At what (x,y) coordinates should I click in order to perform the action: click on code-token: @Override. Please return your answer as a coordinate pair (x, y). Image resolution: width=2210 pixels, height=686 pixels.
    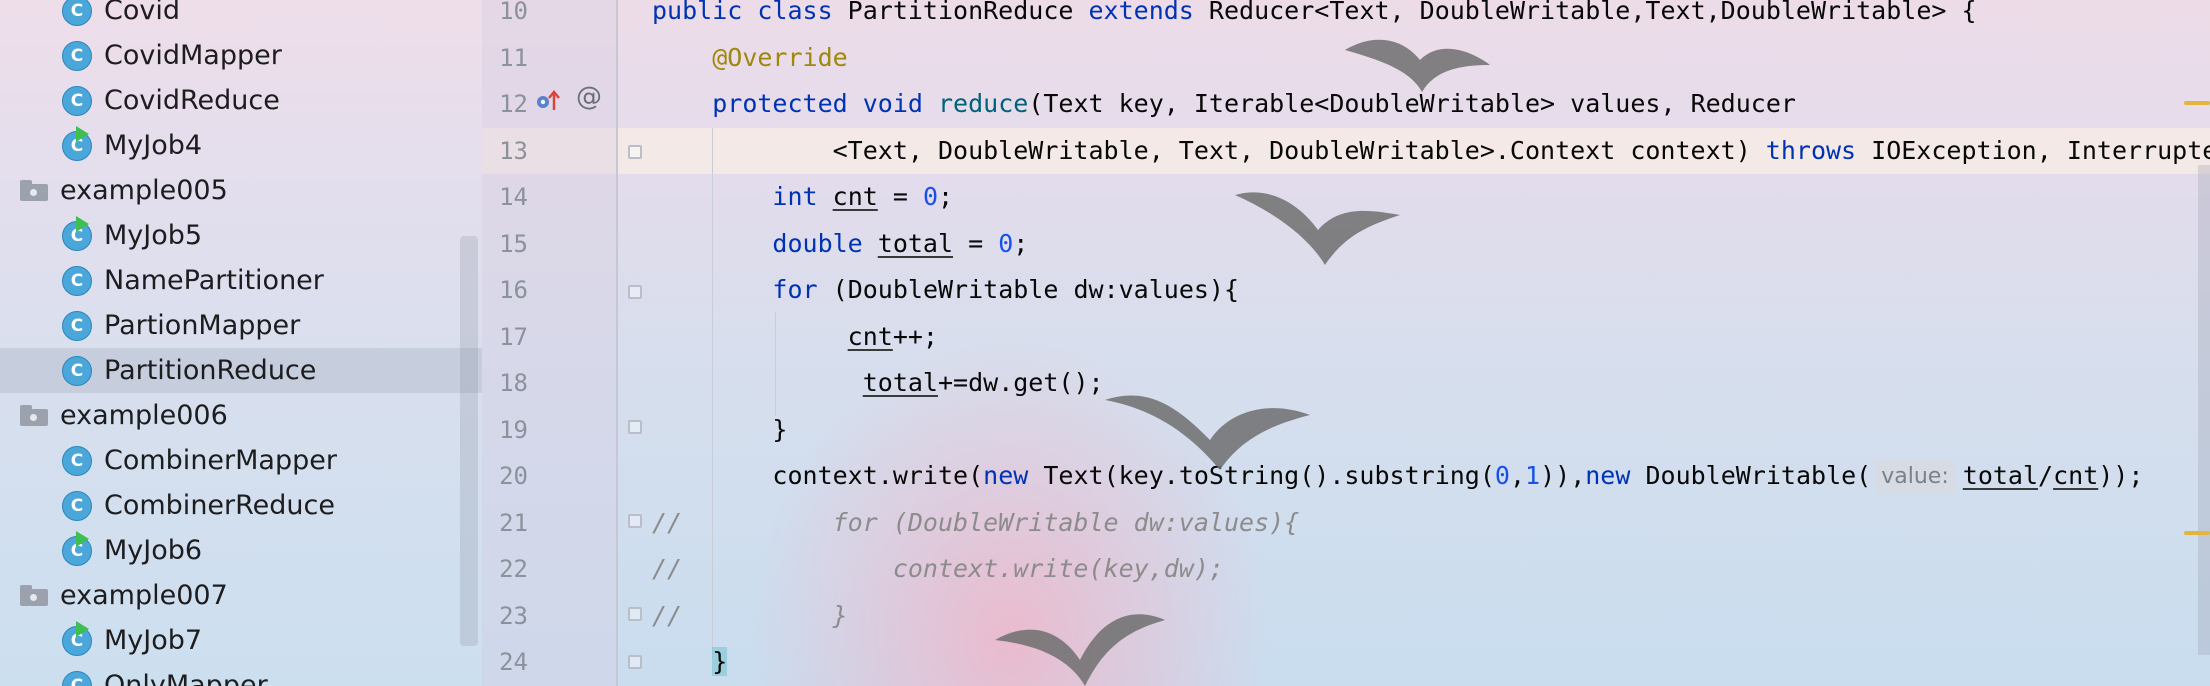
    Looking at the image, I should click on (780, 57).